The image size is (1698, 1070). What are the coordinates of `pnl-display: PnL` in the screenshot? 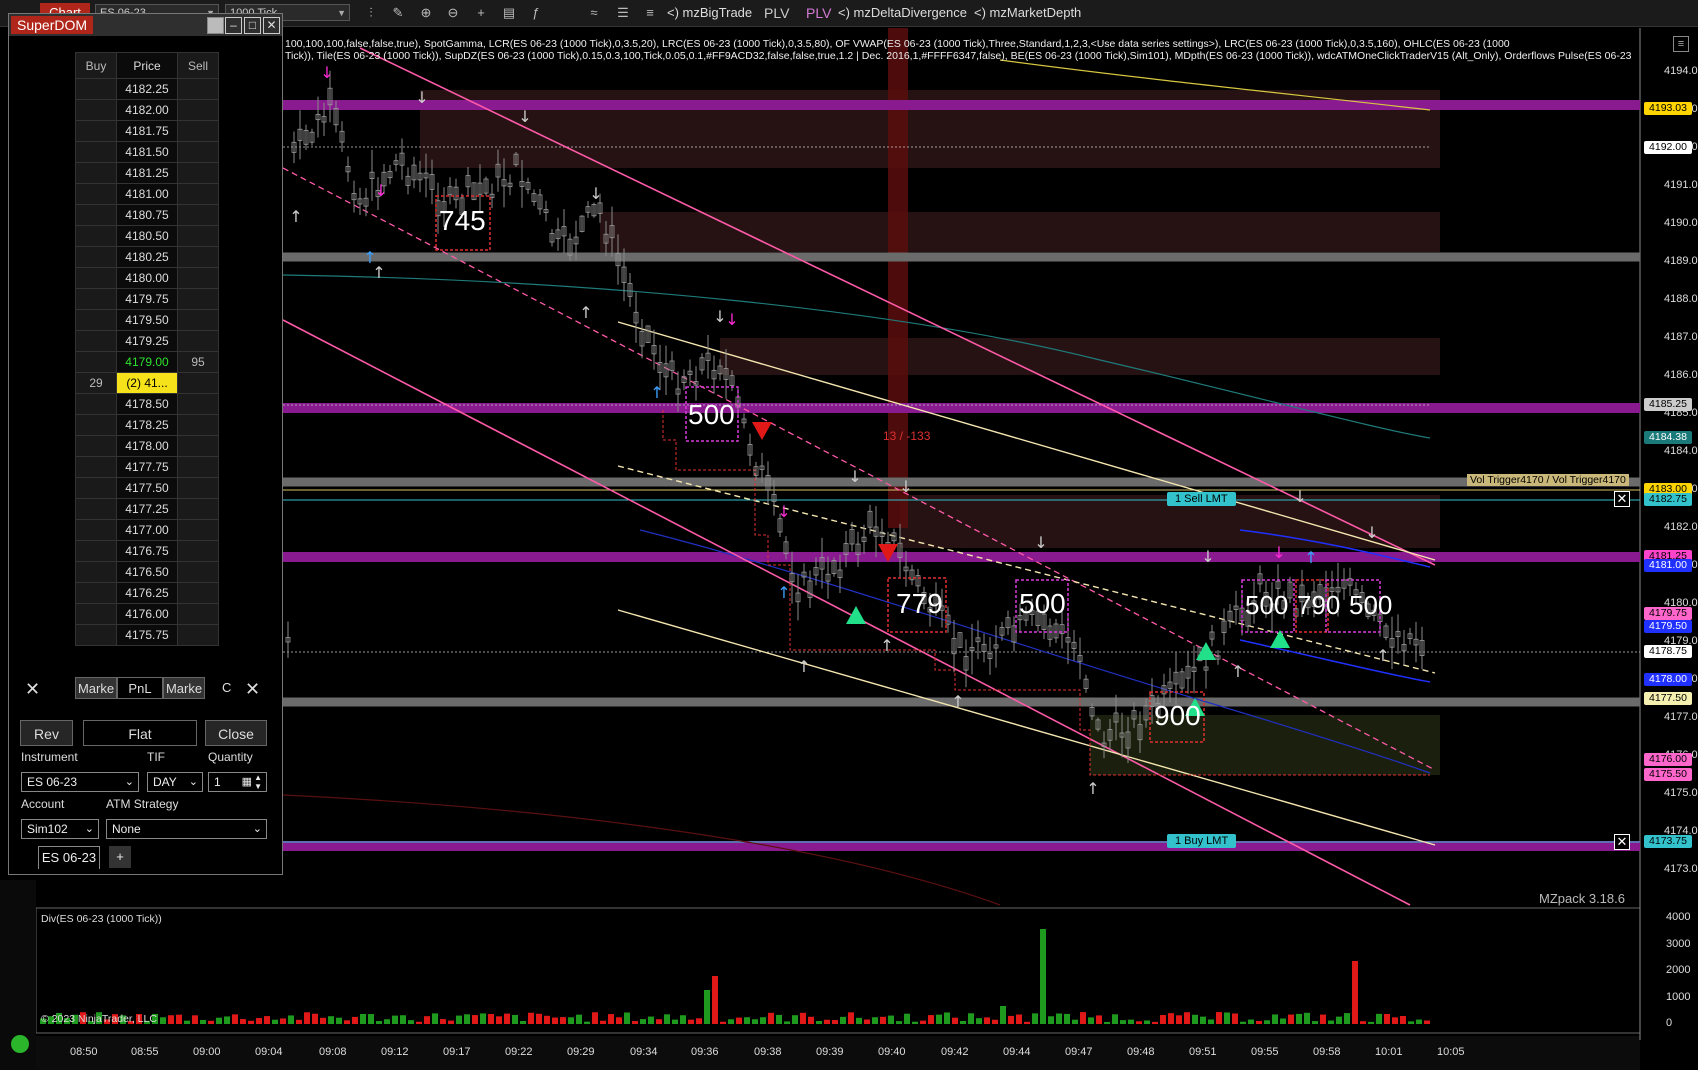 It's located at (140, 688).